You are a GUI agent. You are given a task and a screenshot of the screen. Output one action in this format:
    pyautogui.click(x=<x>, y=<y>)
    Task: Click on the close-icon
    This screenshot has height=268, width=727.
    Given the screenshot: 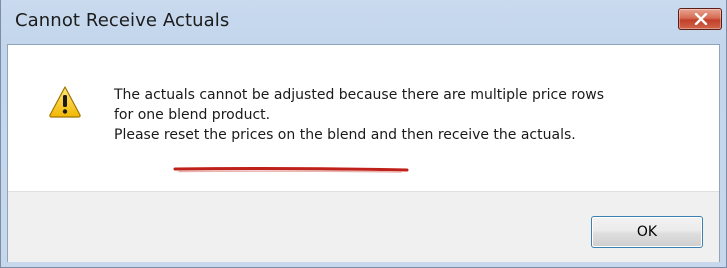 What is the action you would take?
    pyautogui.click(x=701, y=19)
    